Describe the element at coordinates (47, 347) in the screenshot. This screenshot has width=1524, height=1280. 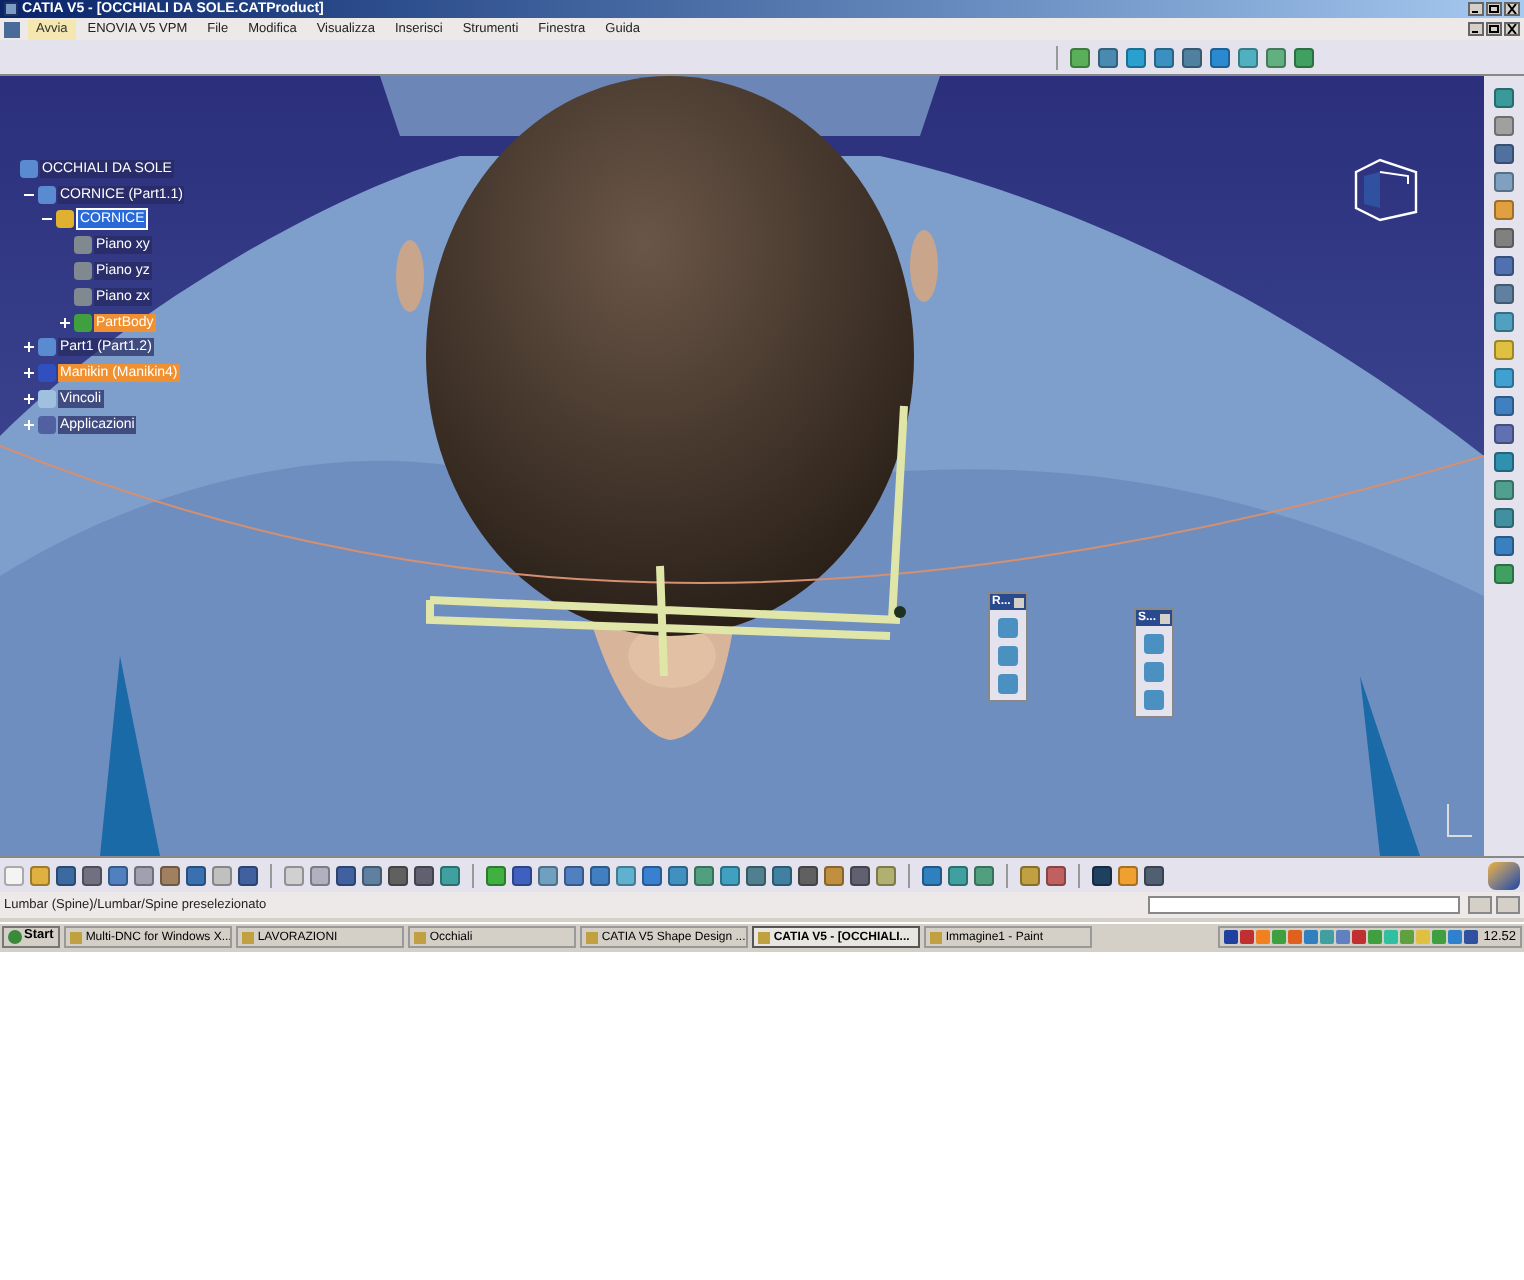
I see `product-icon` at that location.